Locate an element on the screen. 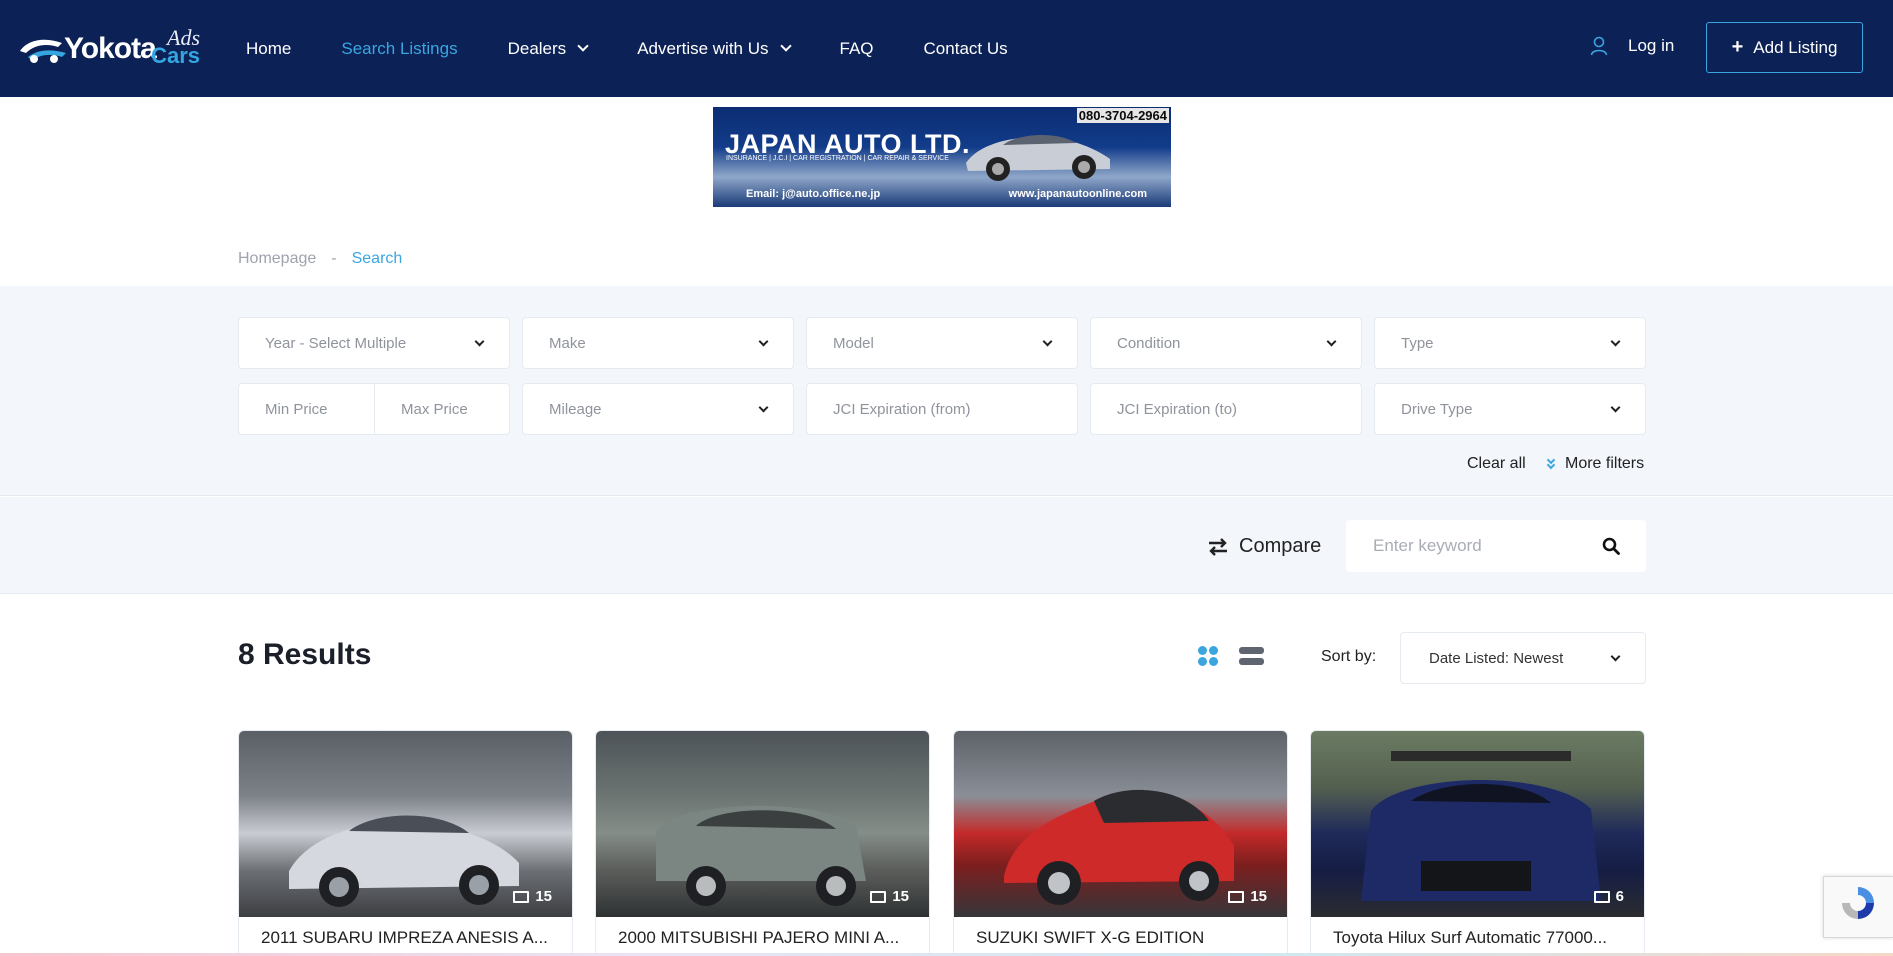  mileage-select-label: Mileage is located at coordinates (575, 409).